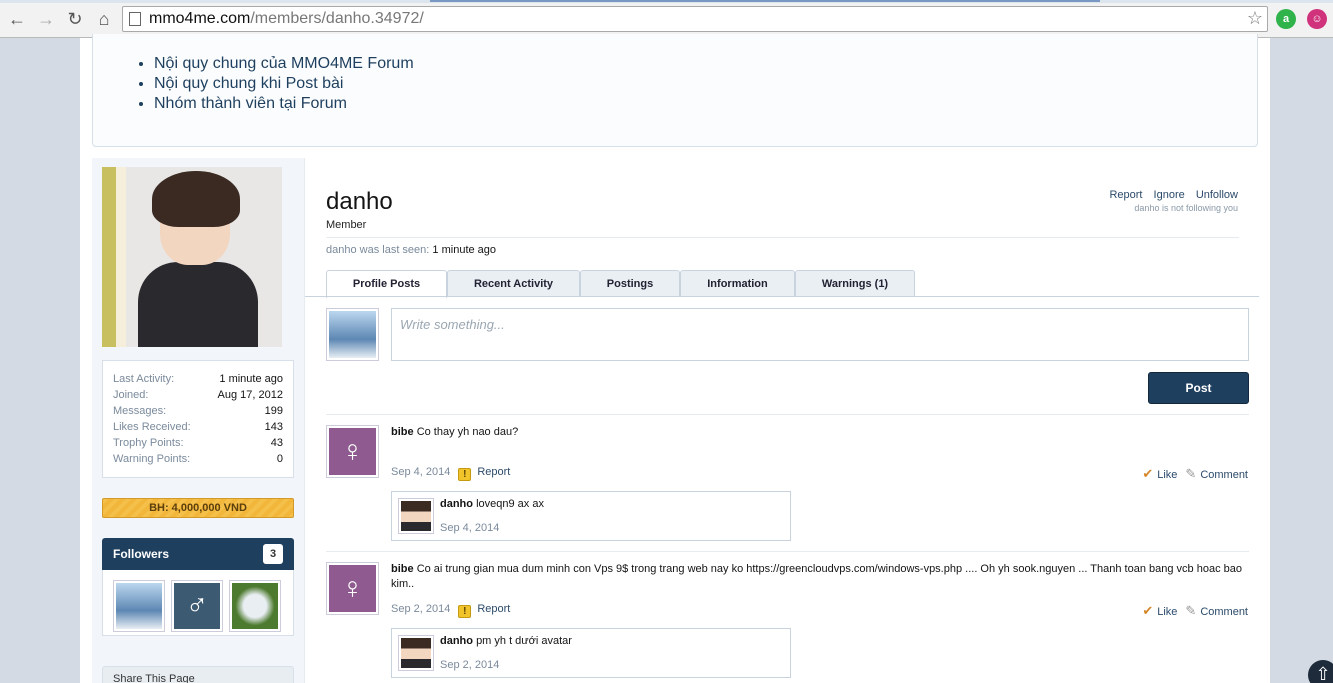 This screenshot has height=683, width=1333. What do you see at coordinates (782, 296) in the screenshot?
I see `tabs-baseline` at bounding box center [782, 296].